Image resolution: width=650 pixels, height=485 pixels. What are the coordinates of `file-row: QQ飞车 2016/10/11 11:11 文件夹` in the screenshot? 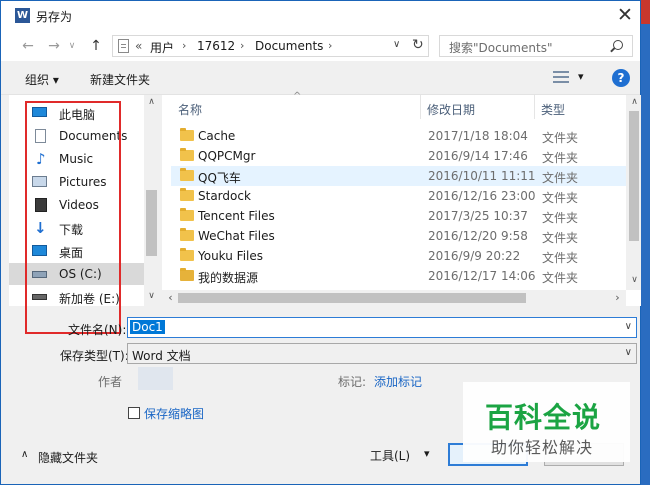 It's located at (398, 176).